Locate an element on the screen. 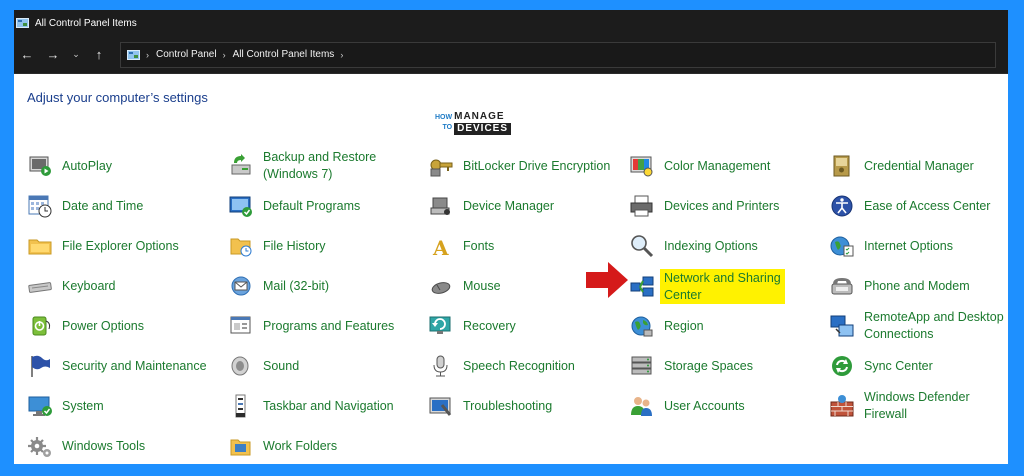 The image size is (1024, 476). item-label: Backup and Restore (Windows 7) is located at coordinates (319, 166).